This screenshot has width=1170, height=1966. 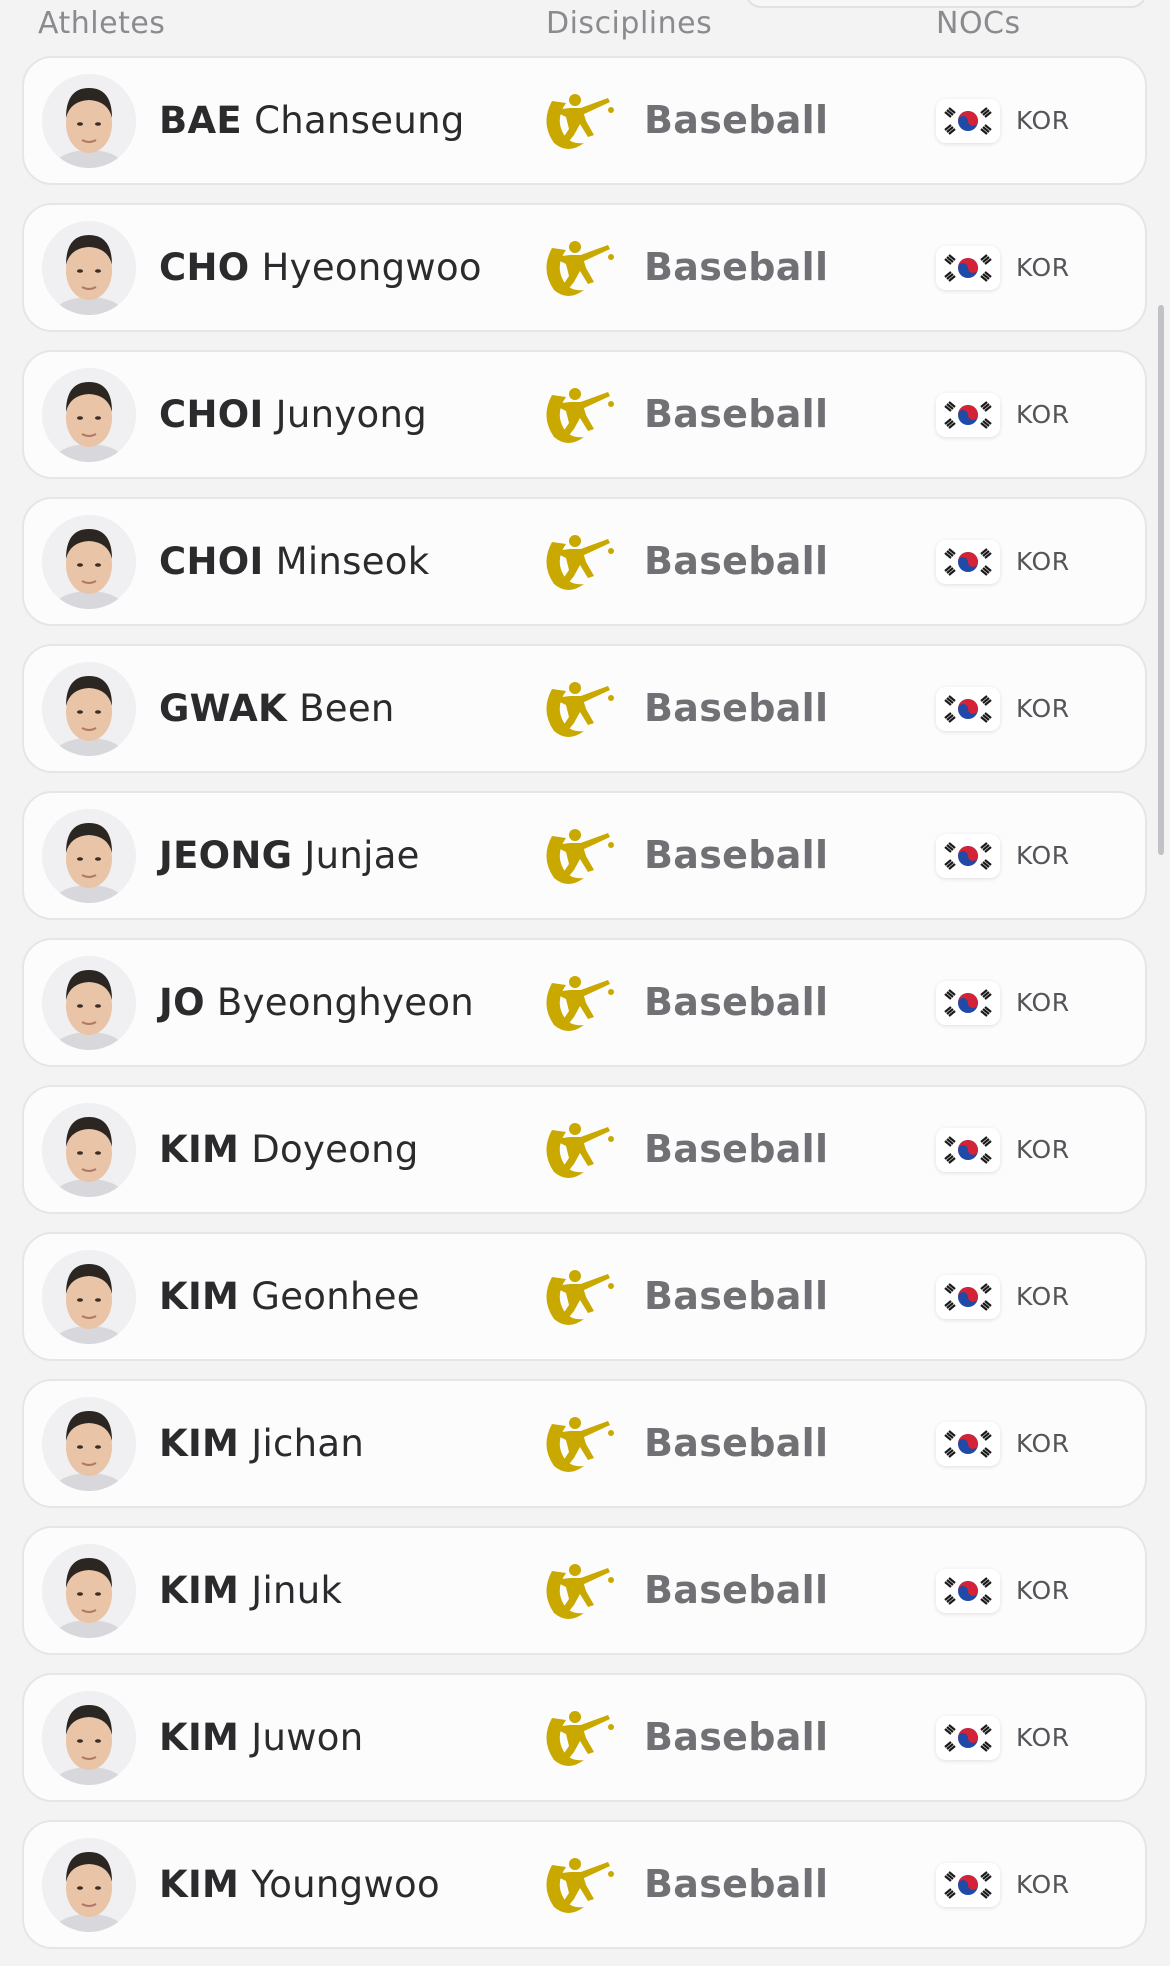 What do you see at coordinates (359, 120) in the screenshot?
I see `athlete-given-name: Chanseung` at bounding box center [359, 120].